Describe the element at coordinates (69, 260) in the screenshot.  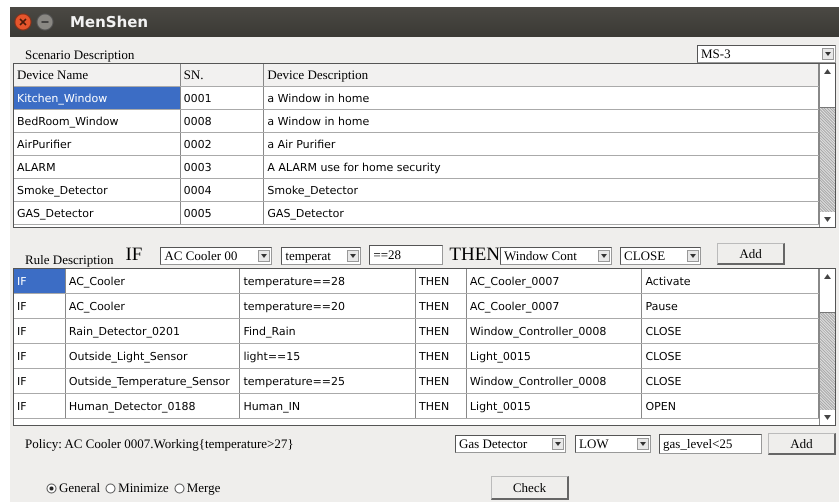
I see `section-label: Rule Description` at that location.